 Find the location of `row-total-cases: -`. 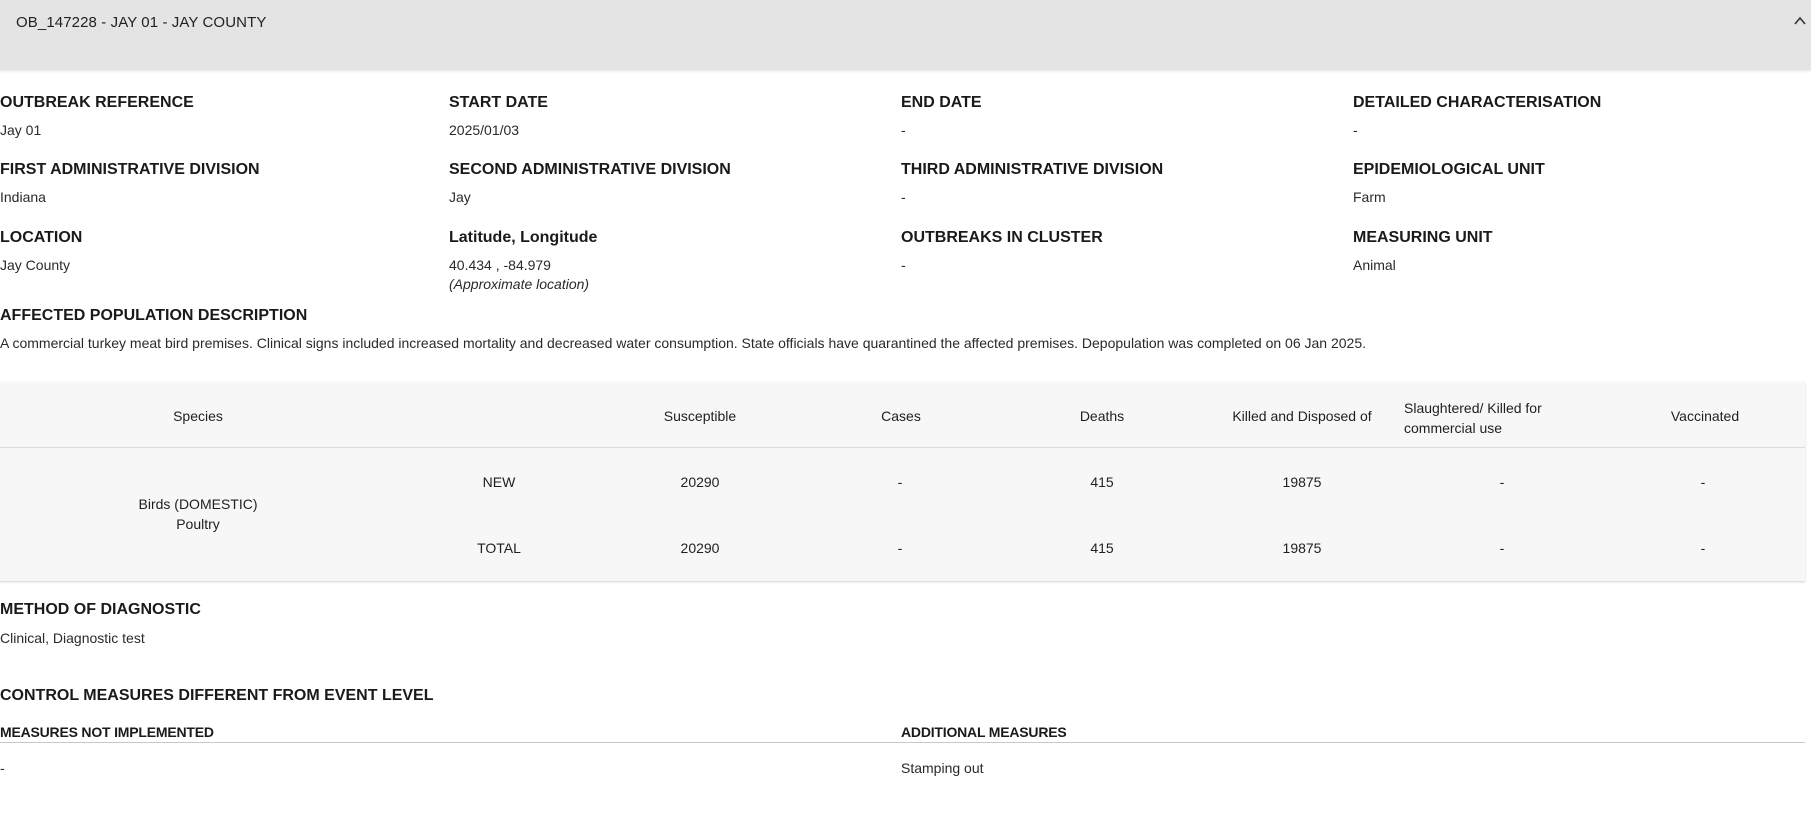

row-total-cases: - is located at coordinates (900, 548).